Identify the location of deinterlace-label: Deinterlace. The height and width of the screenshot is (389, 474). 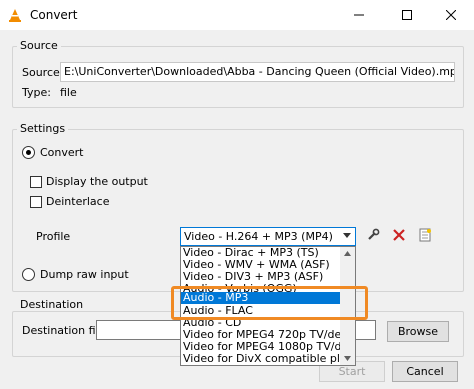
(78, 201).